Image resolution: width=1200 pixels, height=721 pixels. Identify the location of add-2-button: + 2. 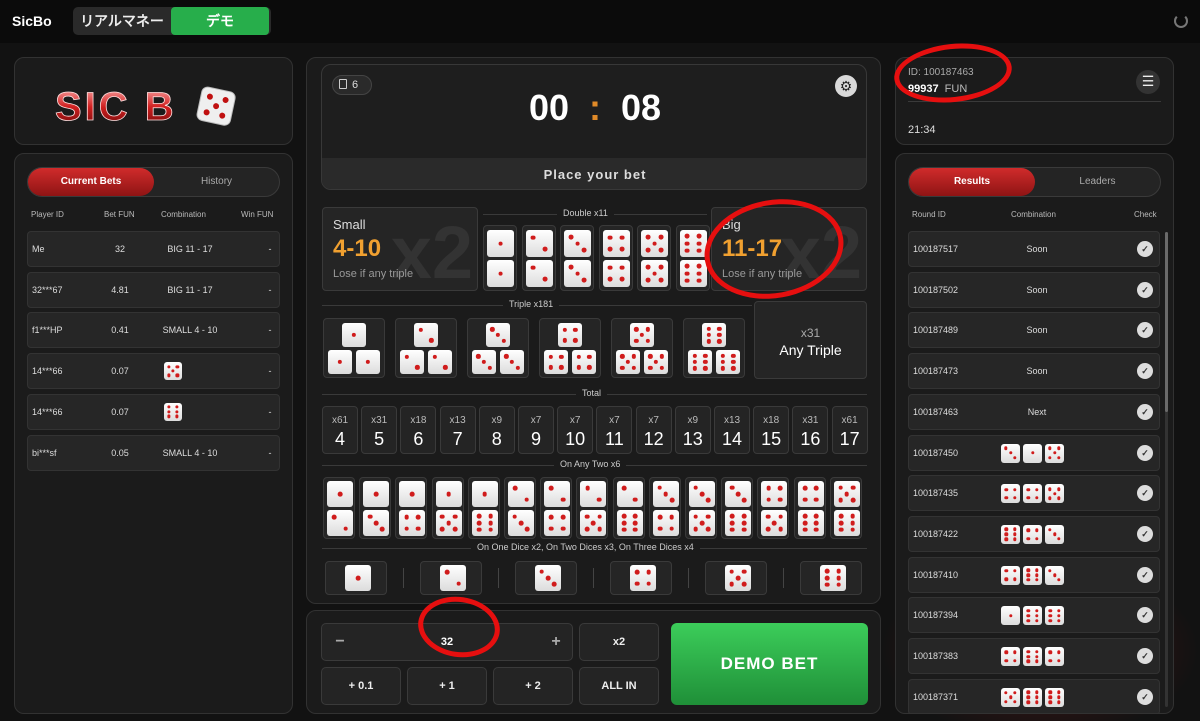
(533, 686).